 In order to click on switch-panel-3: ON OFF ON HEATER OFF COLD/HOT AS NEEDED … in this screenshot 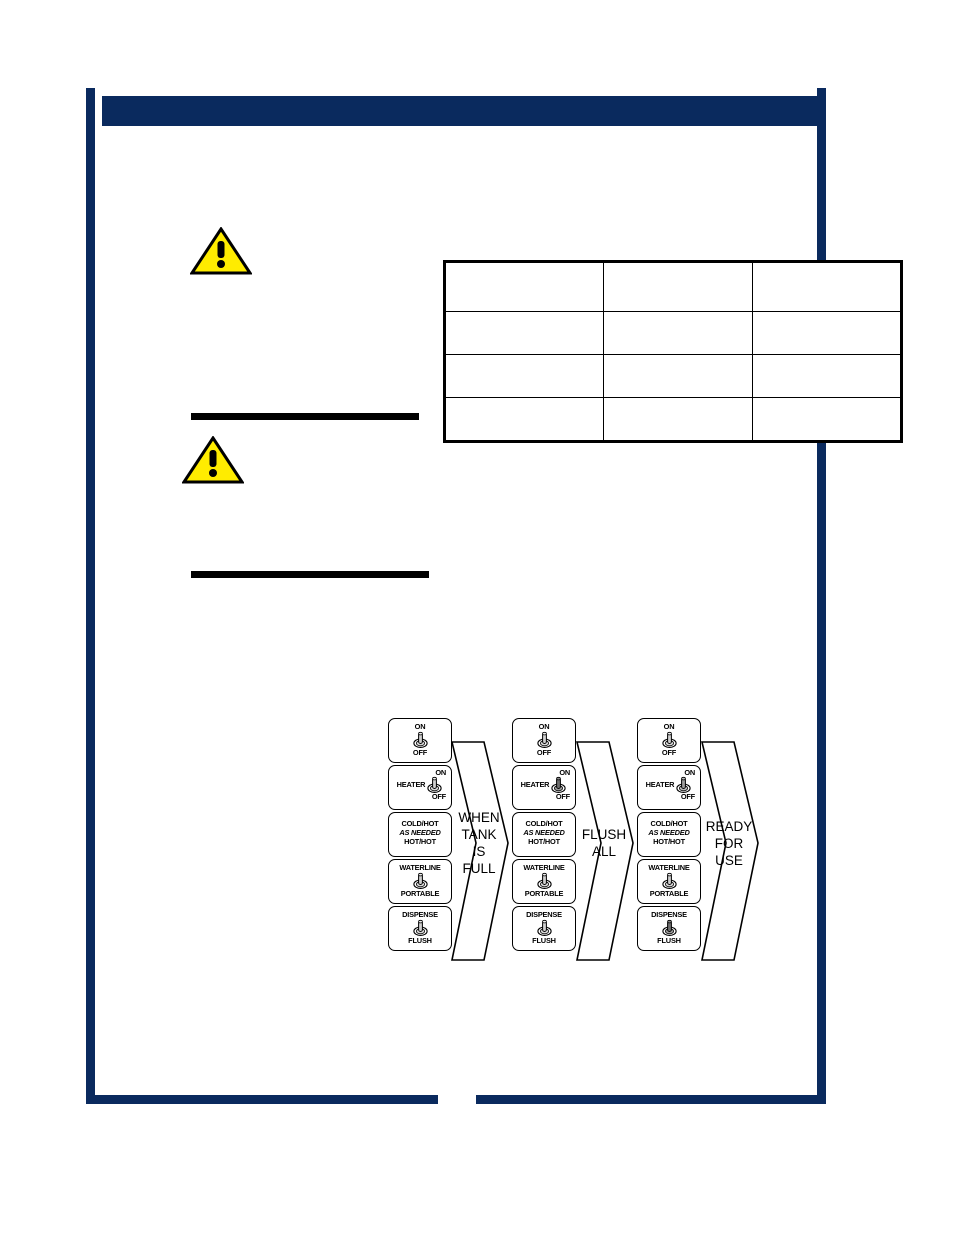, I will do `click(669, 842)`.